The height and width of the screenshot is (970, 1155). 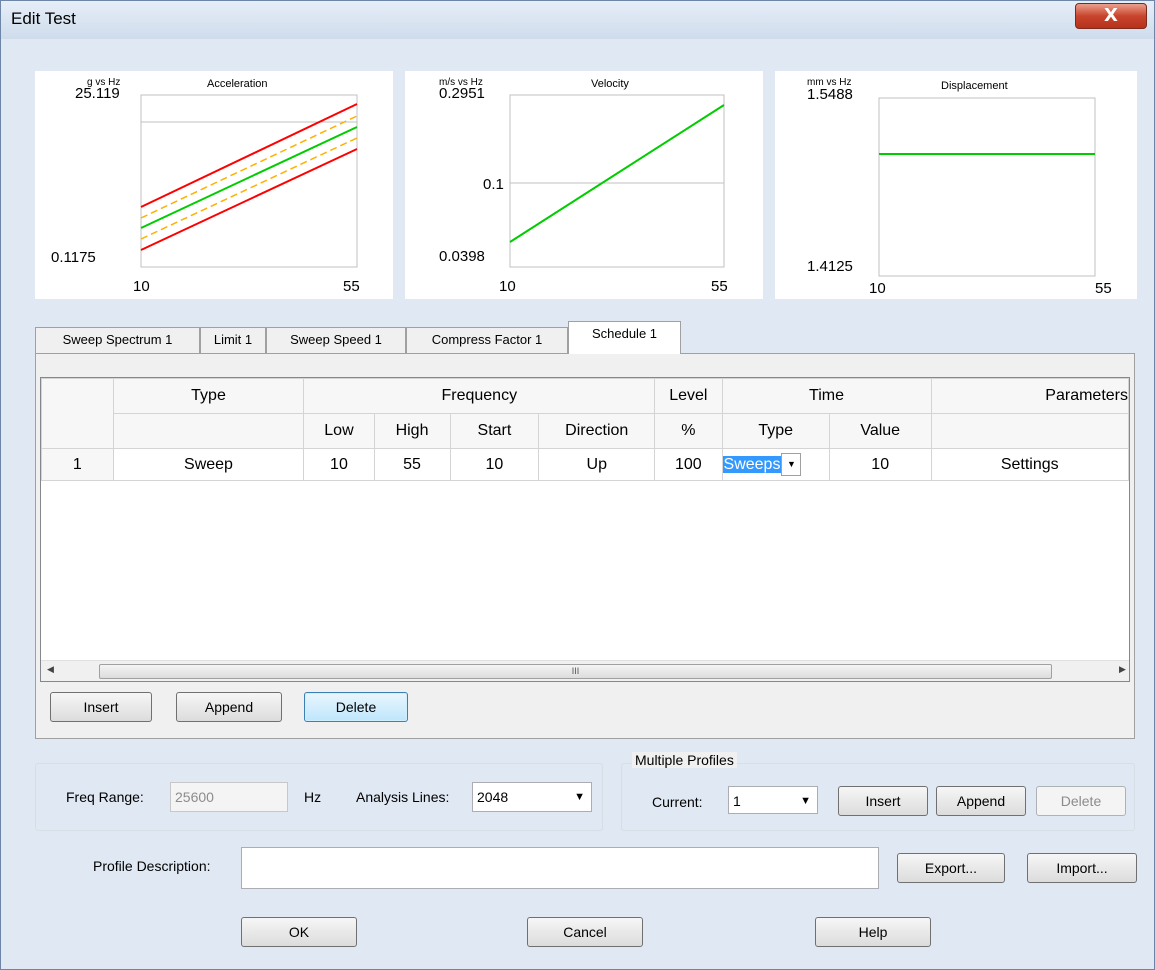 What do you see at coordinates (880, 431) in the screenshot?
I see `subheader-time-value: Value` at bounding box center [880, 431].